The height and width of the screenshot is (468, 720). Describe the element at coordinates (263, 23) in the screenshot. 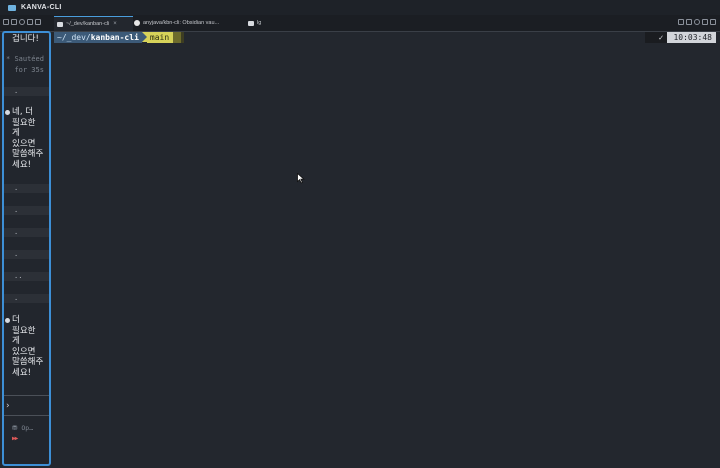

I see `tab-lg: lg` at that location.